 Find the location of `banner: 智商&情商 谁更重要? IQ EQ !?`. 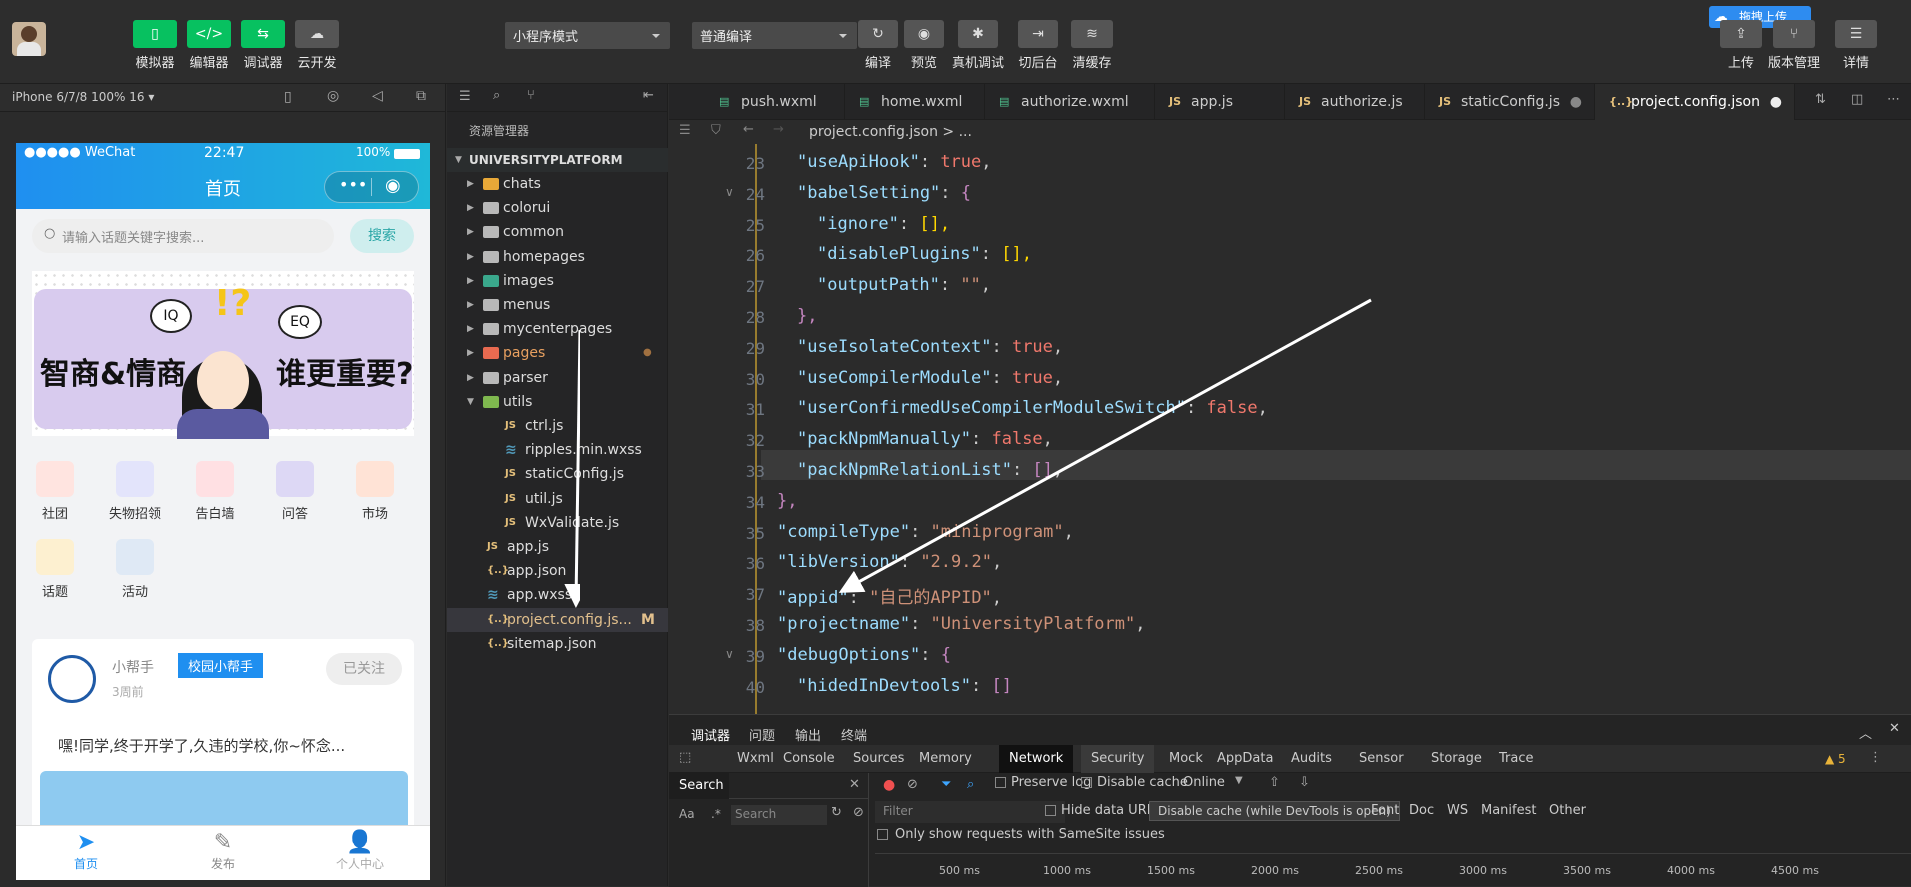

banner: 智商&情商 谁更重要? IQ EQ !? is located at coordinates (223, 355).